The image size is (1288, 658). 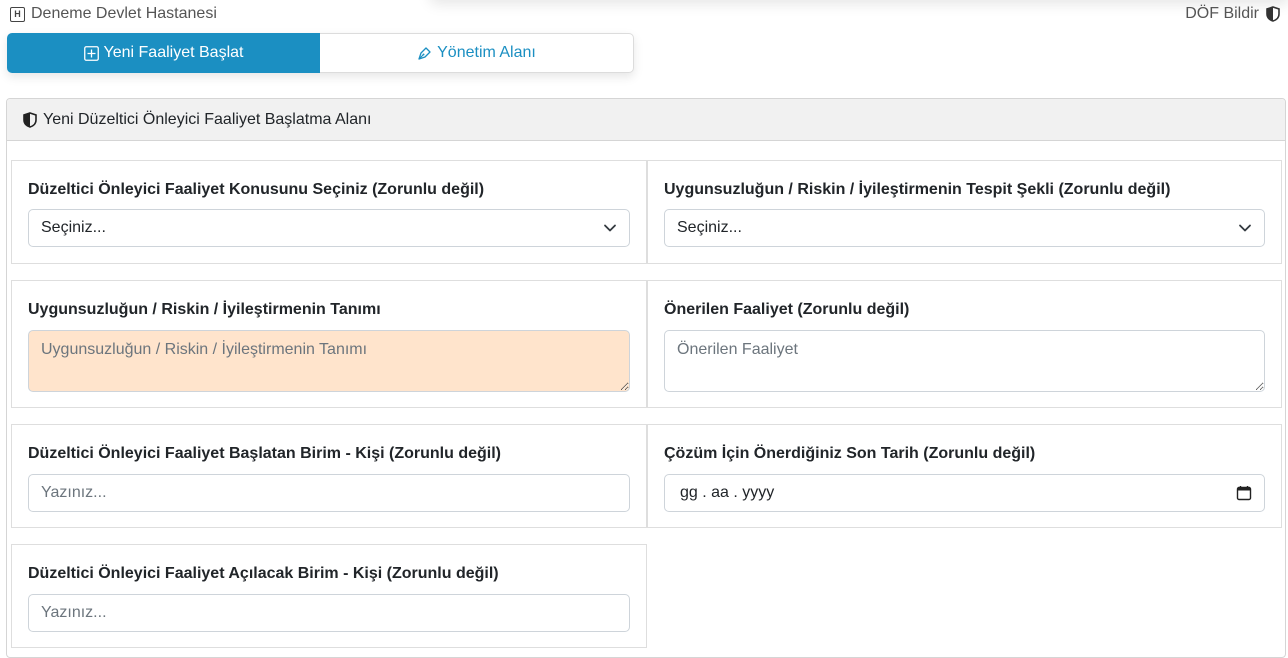 What do you see at coordinates (173, 52) in the screenshot?
I see `tab-new-activity-label: Yeni Faaliyet Başlat` at bounding box center [173, 52].